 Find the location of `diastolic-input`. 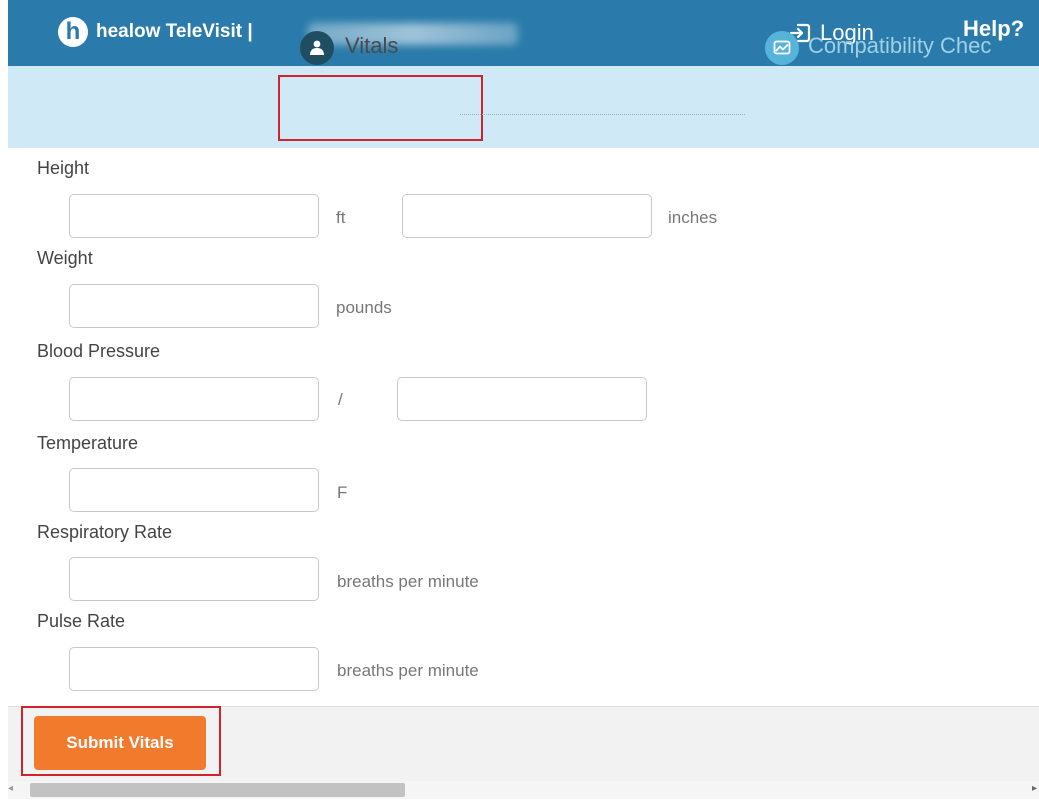

diastolic-input is located at coordinates (522, 399).